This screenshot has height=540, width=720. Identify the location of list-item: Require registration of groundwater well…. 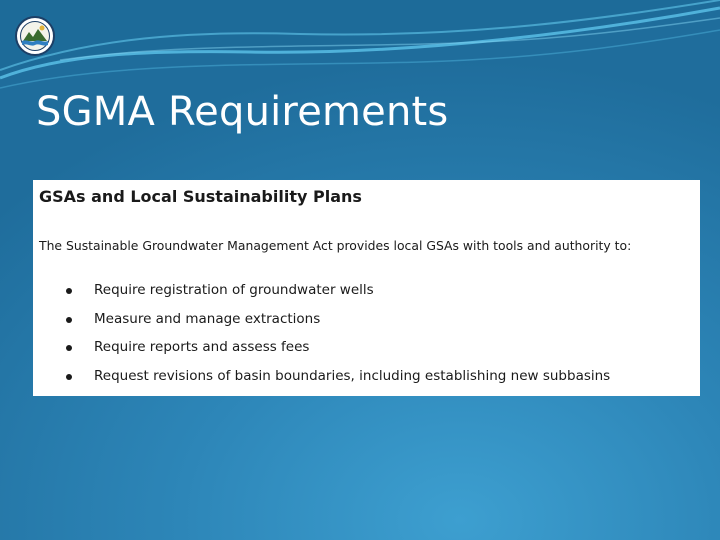
(336, 296).